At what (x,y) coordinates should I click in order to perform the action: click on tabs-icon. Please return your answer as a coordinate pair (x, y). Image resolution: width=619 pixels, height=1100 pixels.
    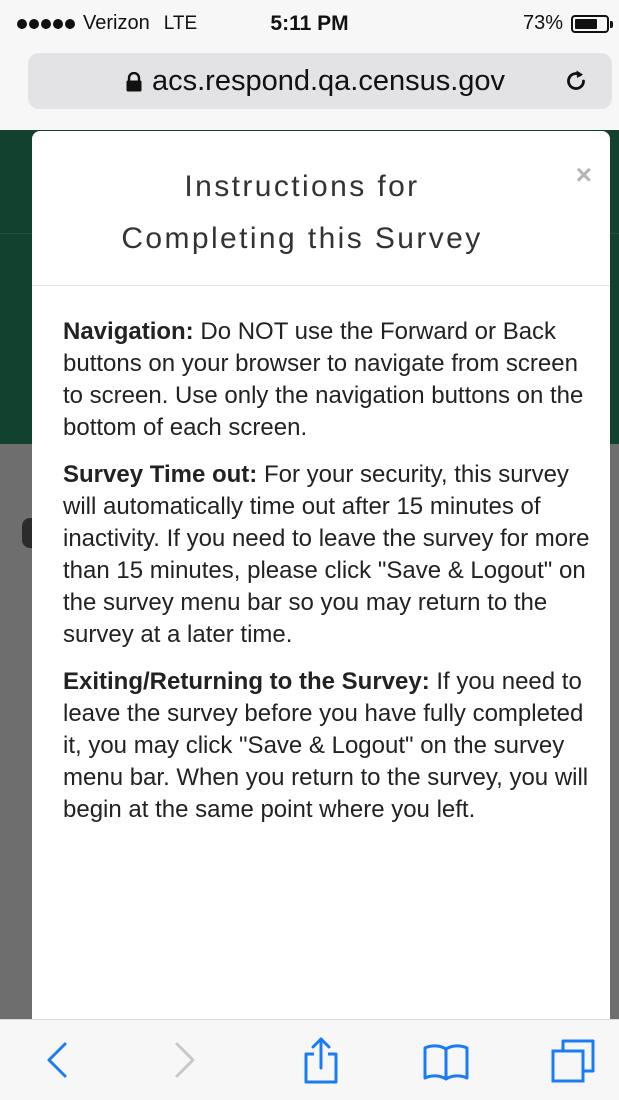
    Looking at the image, I should click on (574, 1060).